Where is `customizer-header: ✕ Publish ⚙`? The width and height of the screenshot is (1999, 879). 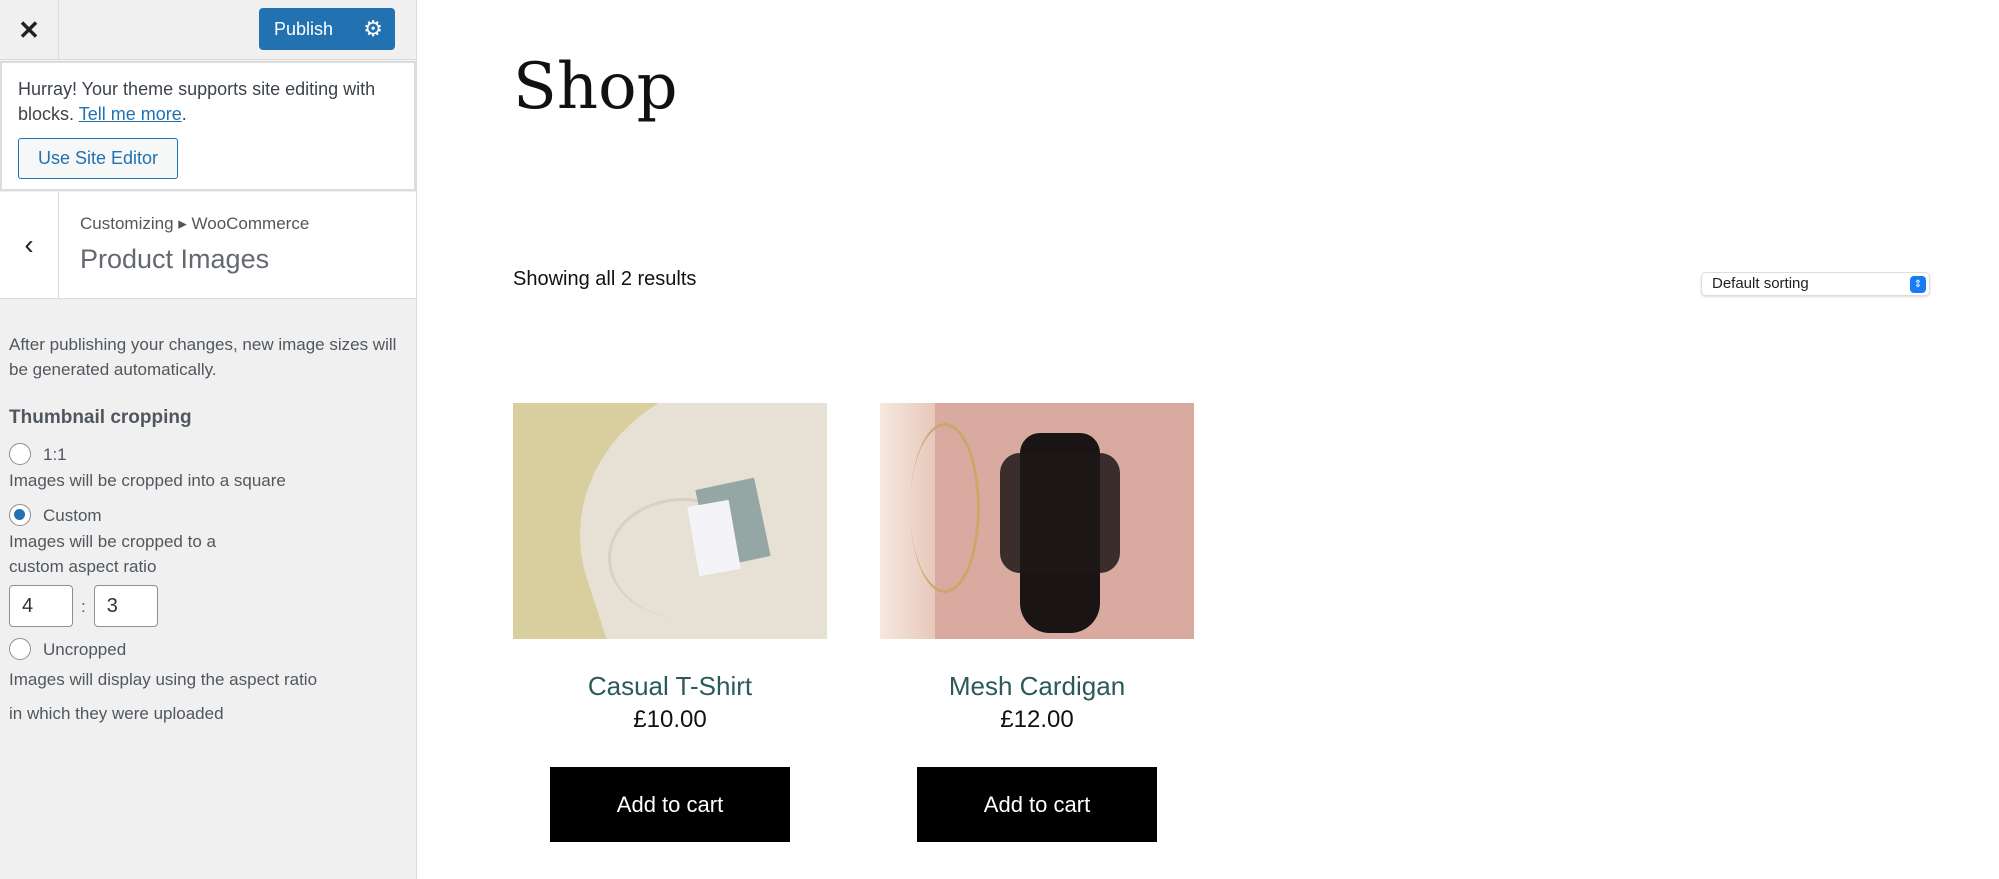 customizer-header: ✕ Publish ⚙ is located at coordinates (208, 30).